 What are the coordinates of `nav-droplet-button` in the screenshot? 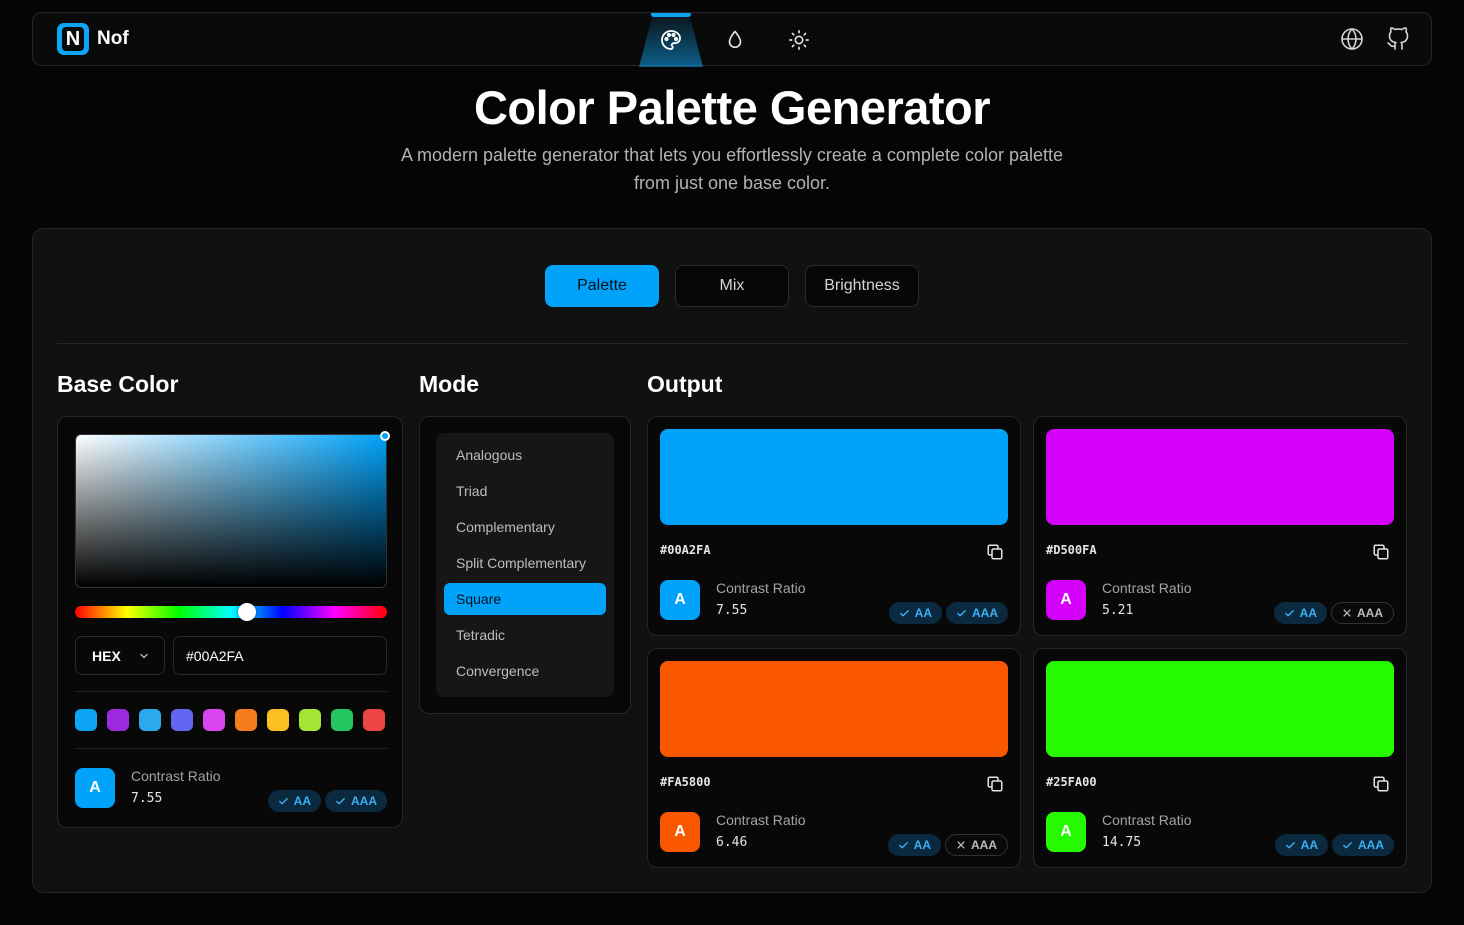 It's located at (735, 40).